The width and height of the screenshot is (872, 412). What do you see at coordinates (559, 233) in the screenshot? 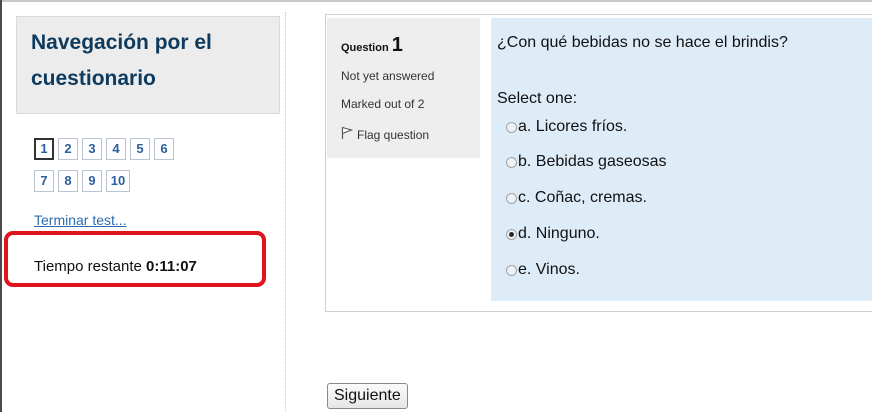
I see `answer-option-d-label: d. Ninguno.` at bounding box center [559, 233].